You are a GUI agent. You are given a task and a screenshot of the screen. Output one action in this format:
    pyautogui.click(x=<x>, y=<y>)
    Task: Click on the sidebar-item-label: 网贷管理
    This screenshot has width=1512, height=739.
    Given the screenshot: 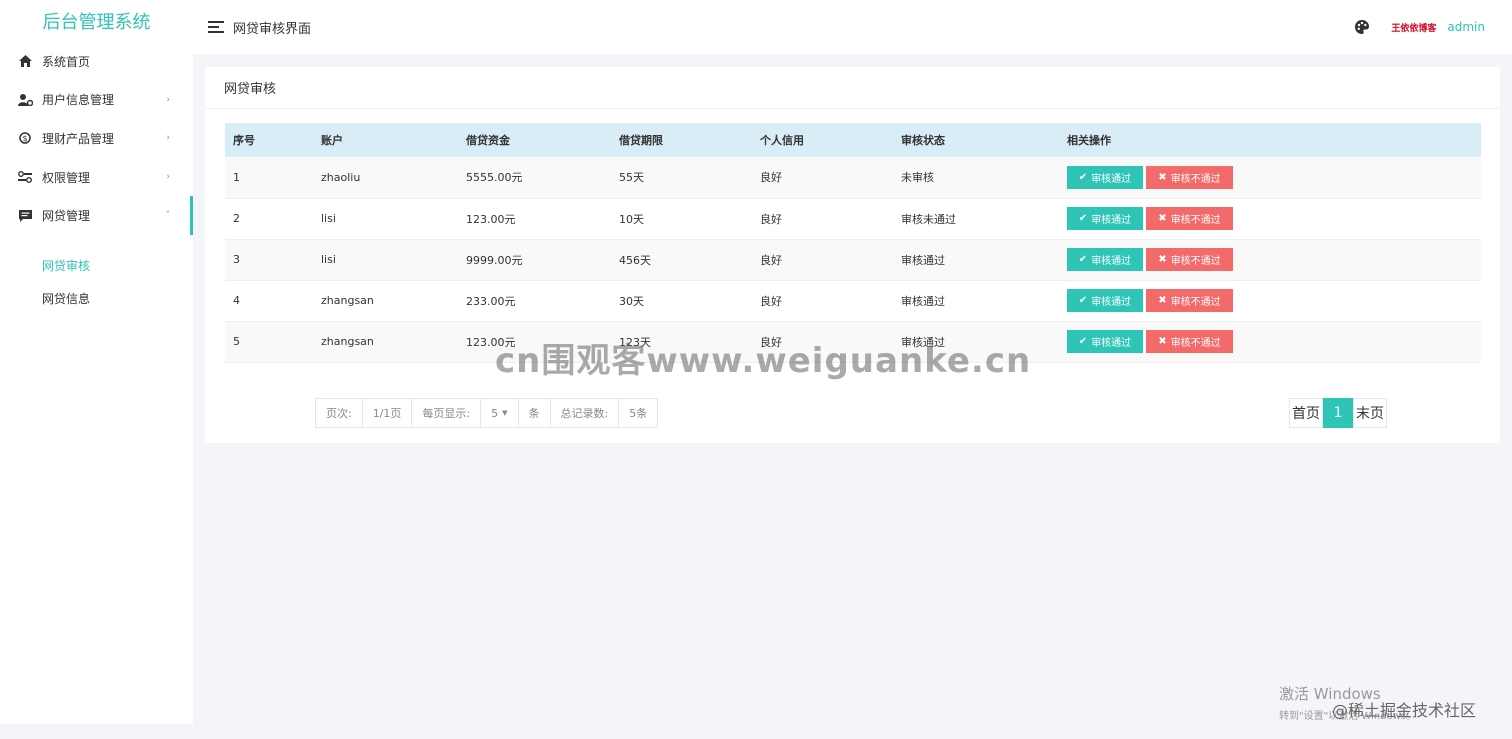 What is the action you would take?
    pyautogui.click(x=66, y=216)
    